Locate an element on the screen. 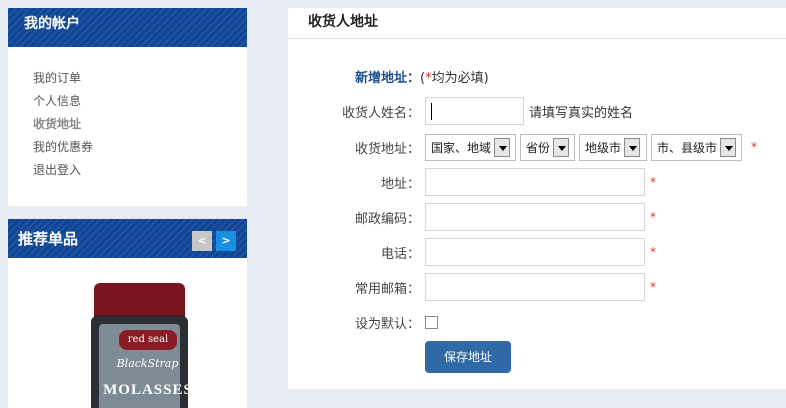  zip-row: 邮政编码： * is located at coordinates (472, 217).